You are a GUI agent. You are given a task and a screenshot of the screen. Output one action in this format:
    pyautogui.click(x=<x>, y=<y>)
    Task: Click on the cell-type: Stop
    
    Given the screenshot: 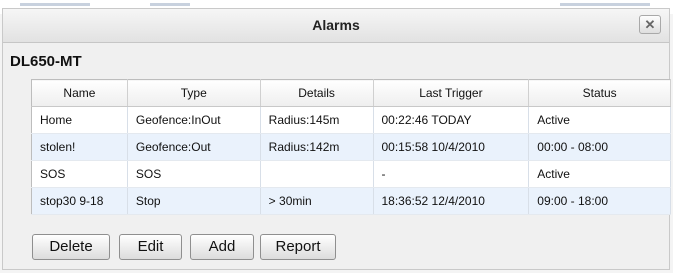 What is the action you would take?
    pyautogui.click(x=194, y=201)
    